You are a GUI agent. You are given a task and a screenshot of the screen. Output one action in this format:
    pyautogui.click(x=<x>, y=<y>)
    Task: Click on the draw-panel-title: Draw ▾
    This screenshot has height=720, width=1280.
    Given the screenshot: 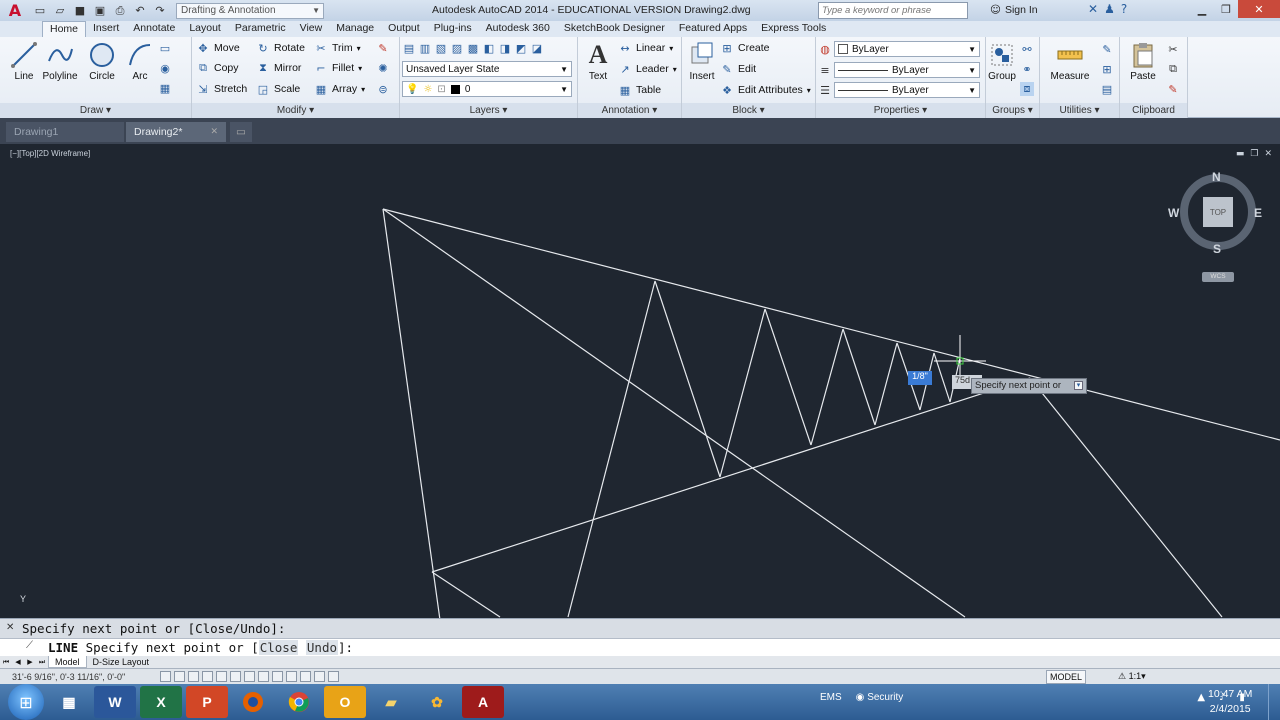 What is the action you would take?
    pyautogui.click(x=95, y=110)
    